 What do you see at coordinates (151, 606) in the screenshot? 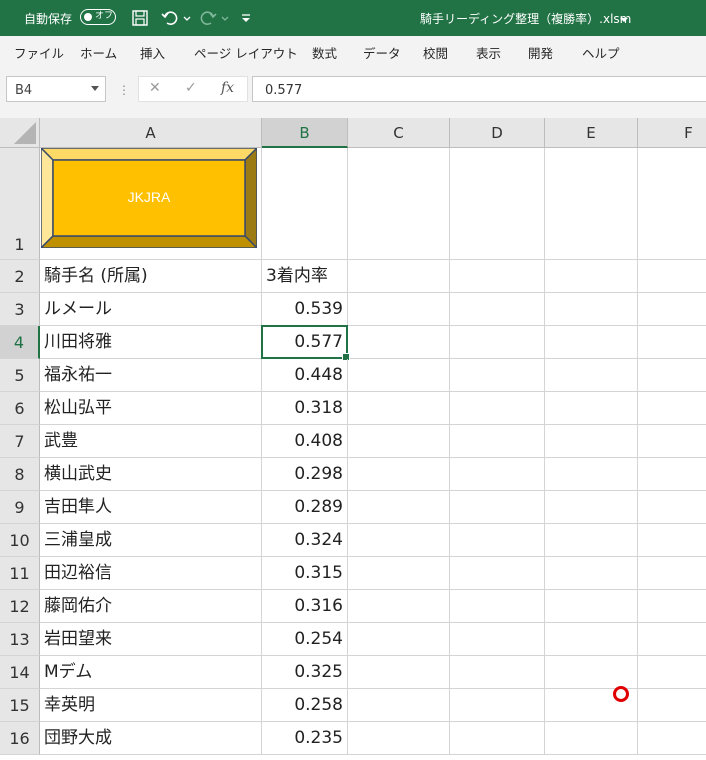
I see `cell-a12: 藤岡佑介` at bounding box center [151, 606].